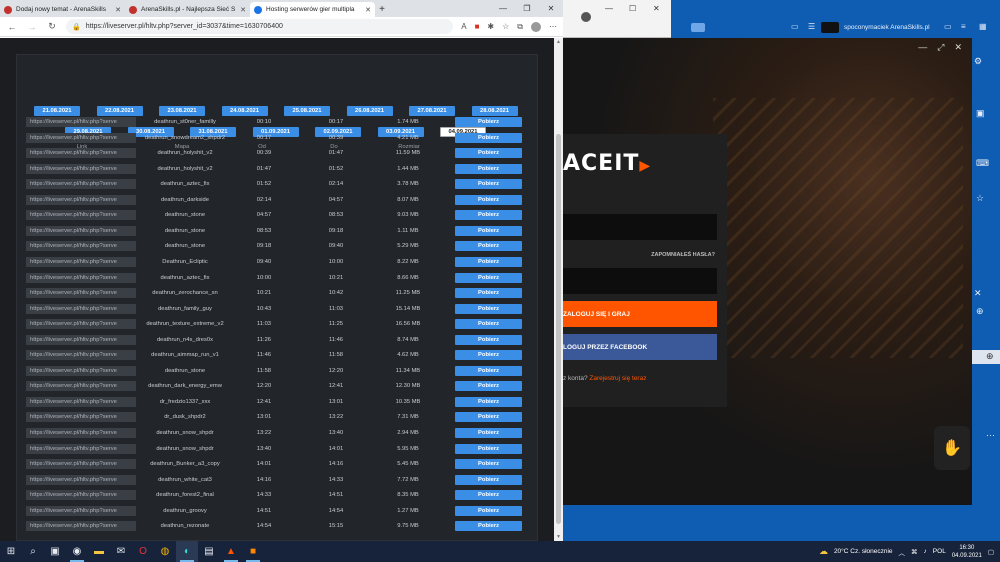 Image resolution: width=1000 pixels, height=562 pixels. What do you see at coordinates (948, 26) in the screenshot?
I see `screen-icon: ▭` at bounding box center [948, 26].